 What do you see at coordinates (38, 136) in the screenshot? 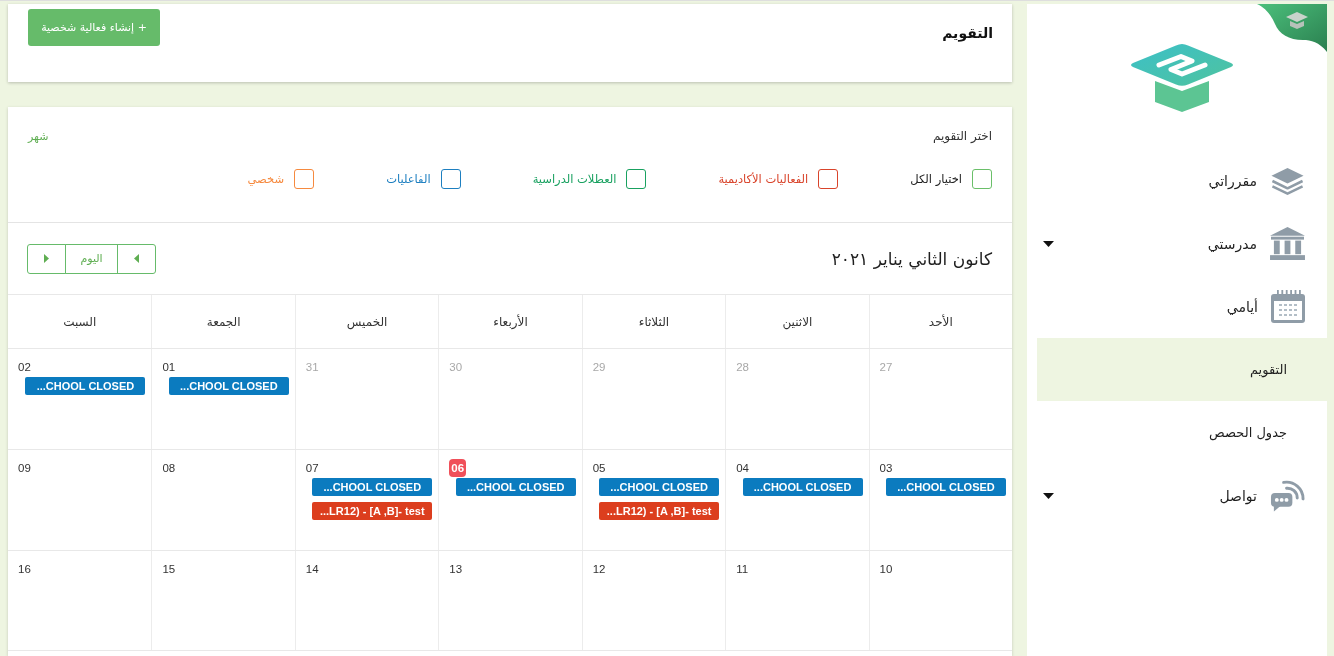
I see `month-view-link: شهر` at bounding box center [38, 136].